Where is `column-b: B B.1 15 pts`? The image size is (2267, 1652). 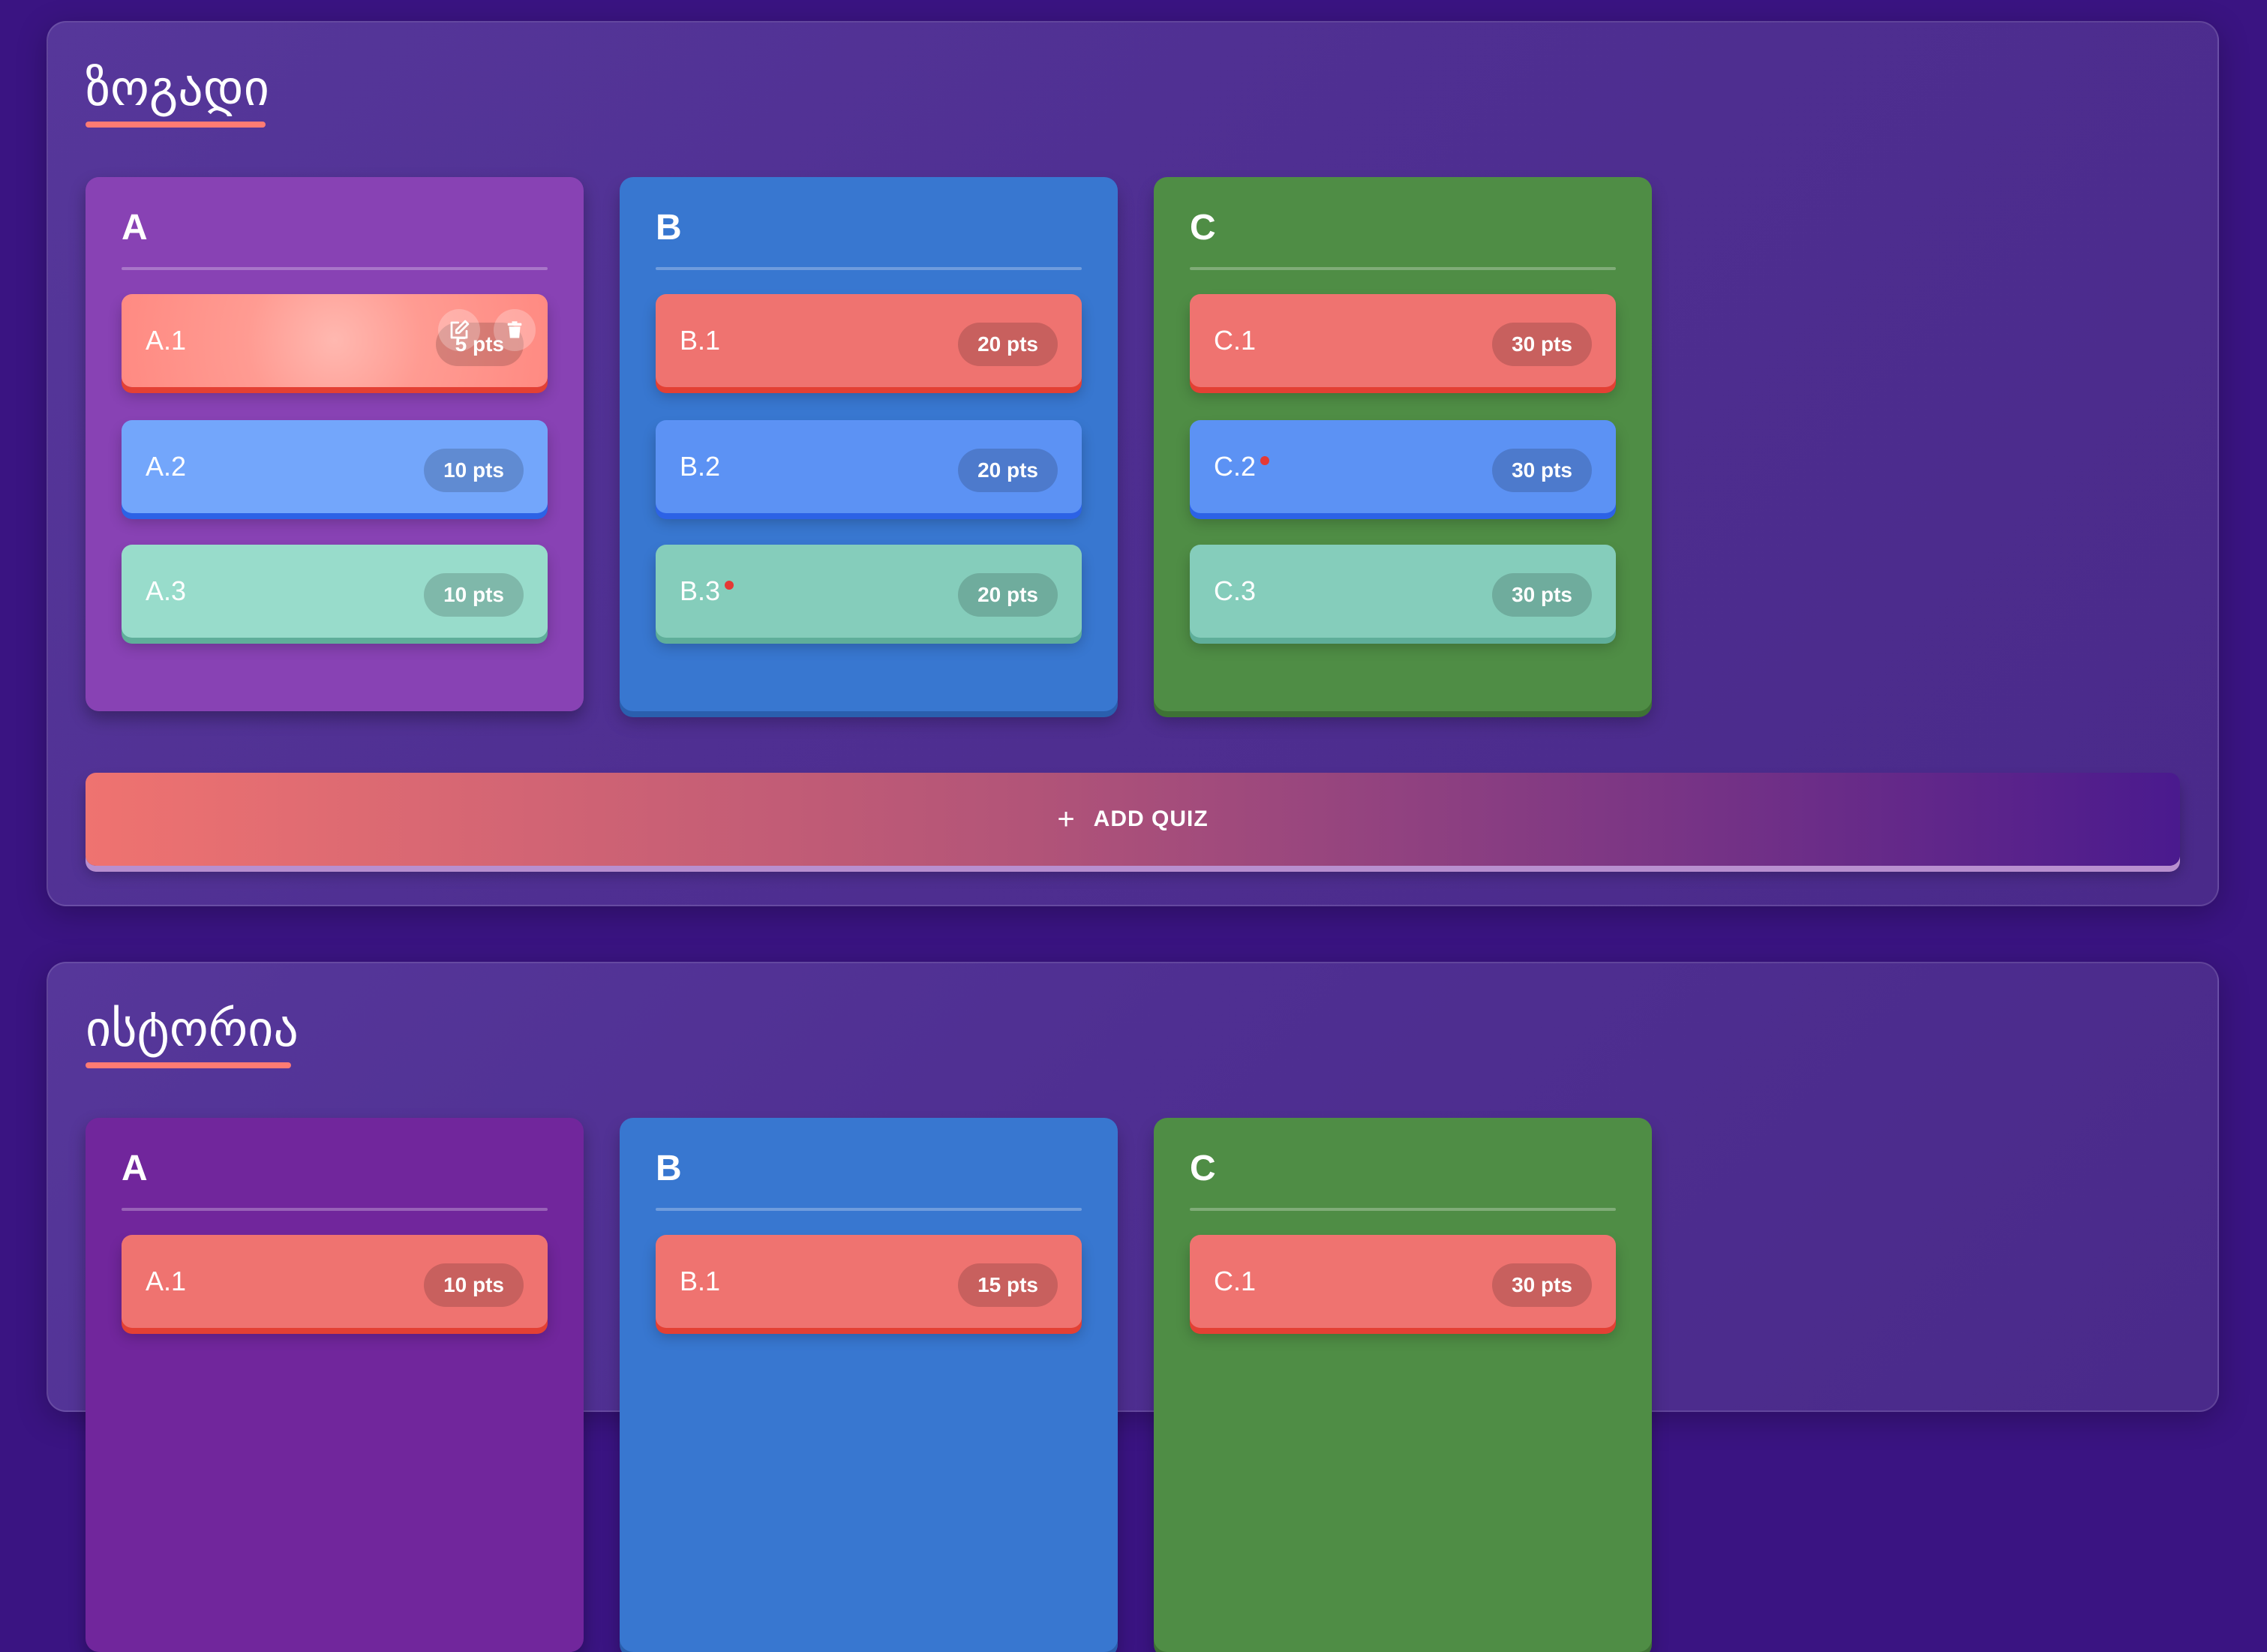
column-b: B B.1 15 pts is located at coordinates (869, 1385).